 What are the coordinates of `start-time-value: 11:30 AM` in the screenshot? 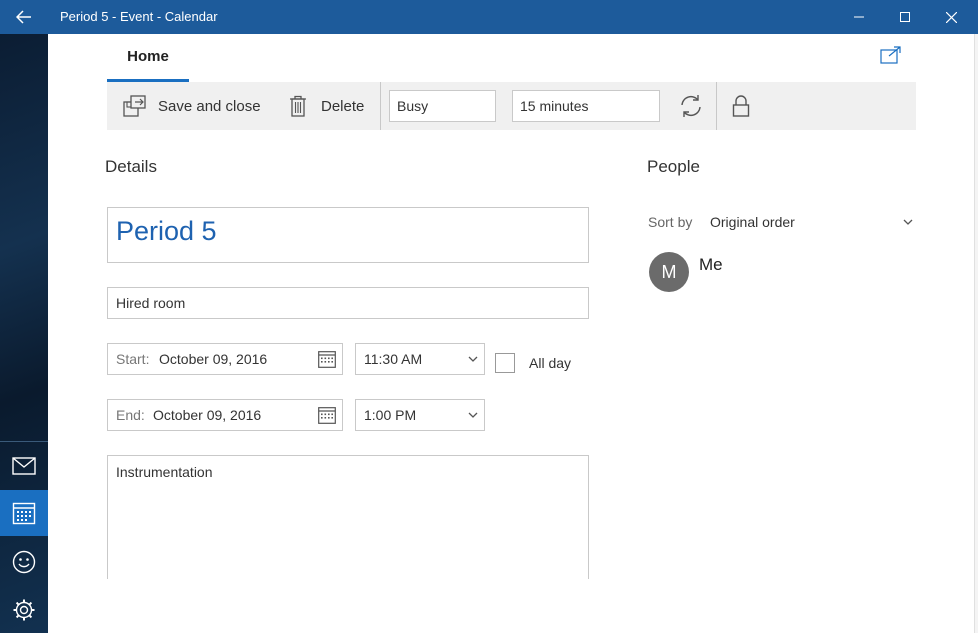 It's located at (393, 359).